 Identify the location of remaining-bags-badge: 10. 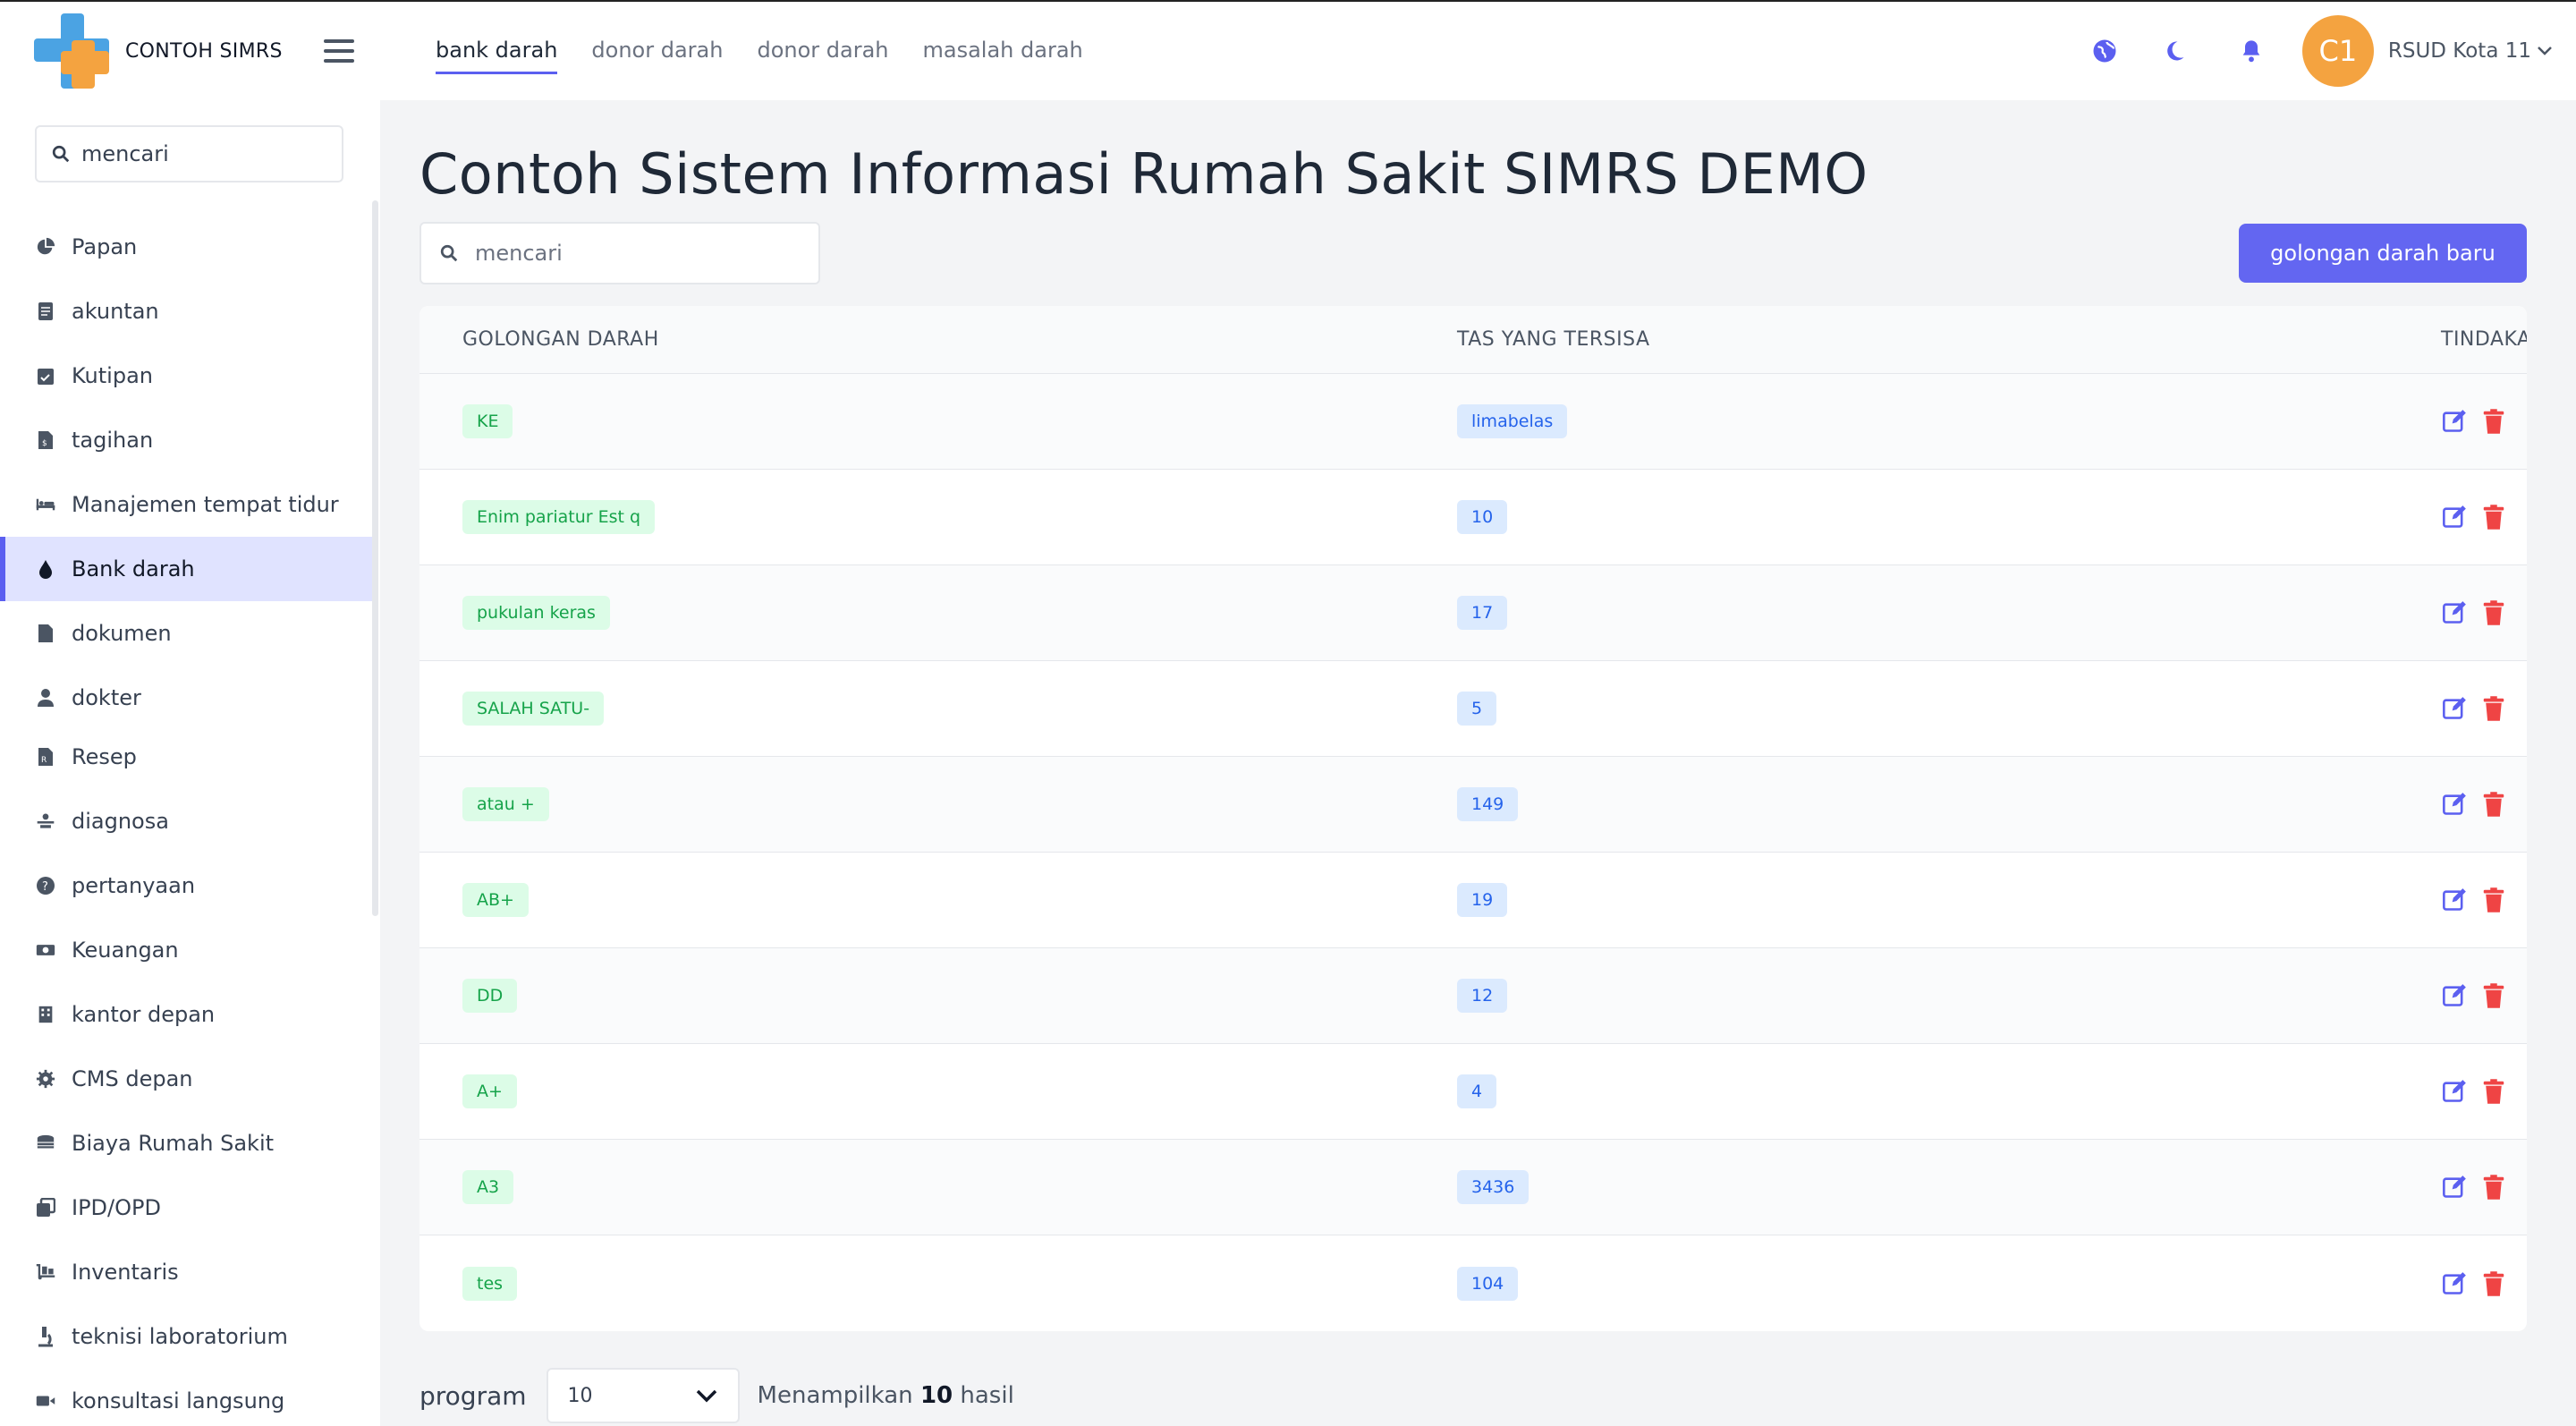
(1482, 517).